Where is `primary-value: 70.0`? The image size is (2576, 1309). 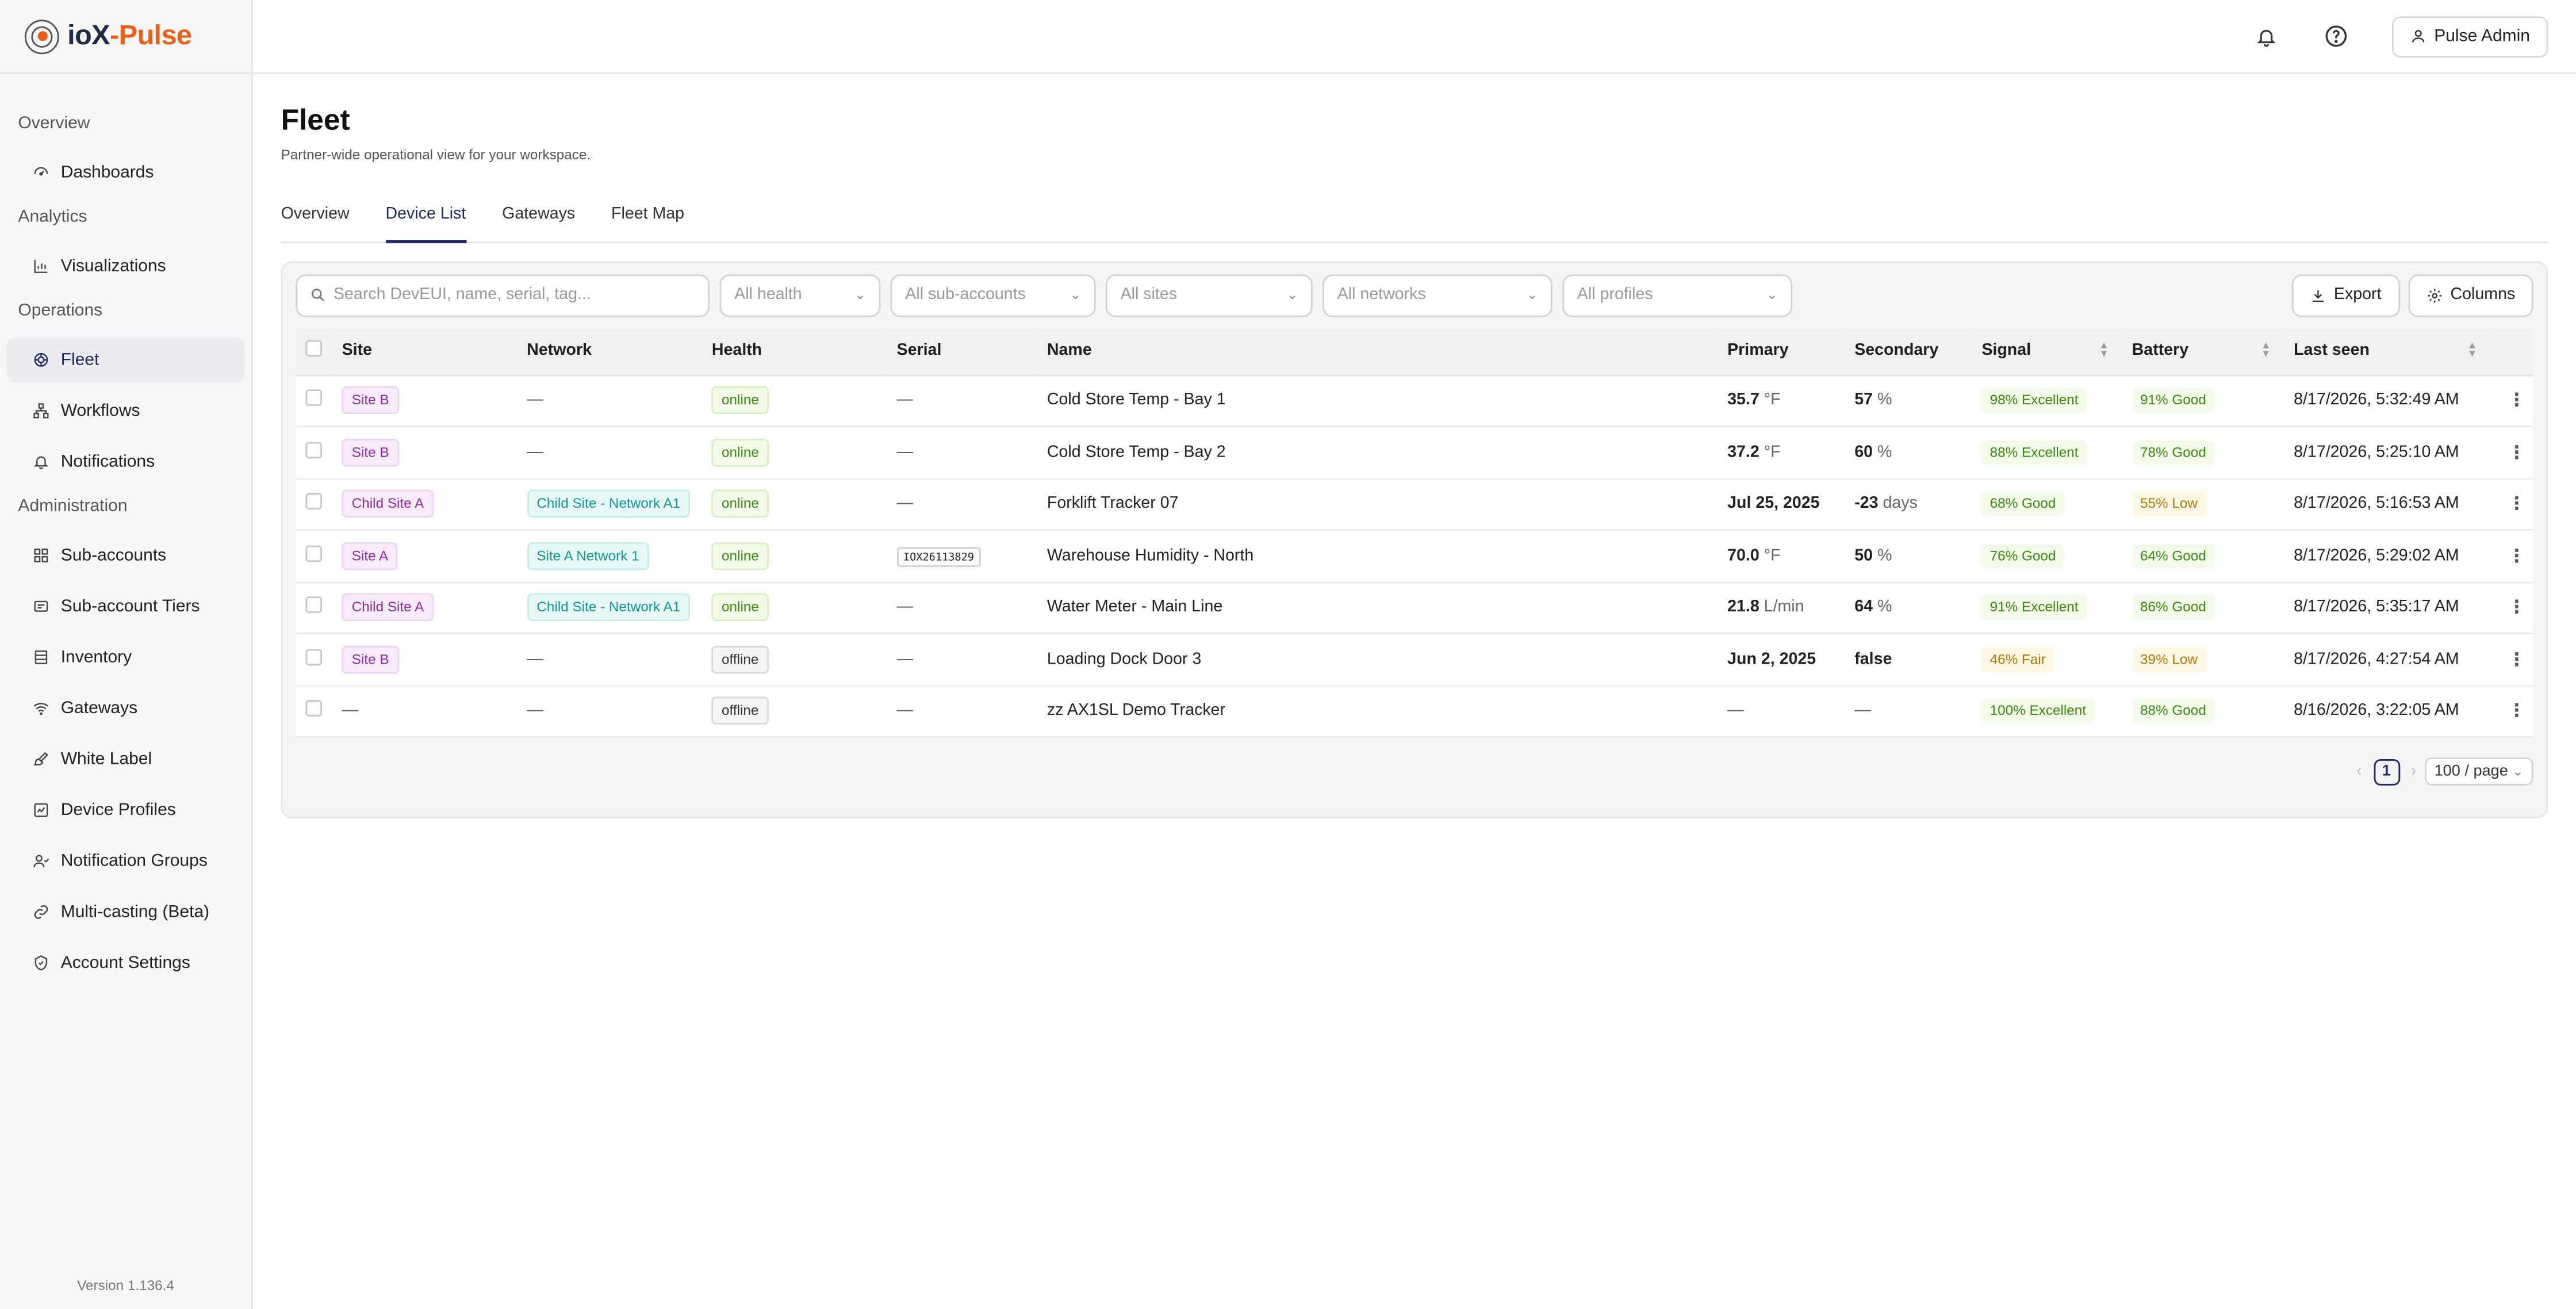 primary-value: 70.0 is located at coordinates (1743, 555).